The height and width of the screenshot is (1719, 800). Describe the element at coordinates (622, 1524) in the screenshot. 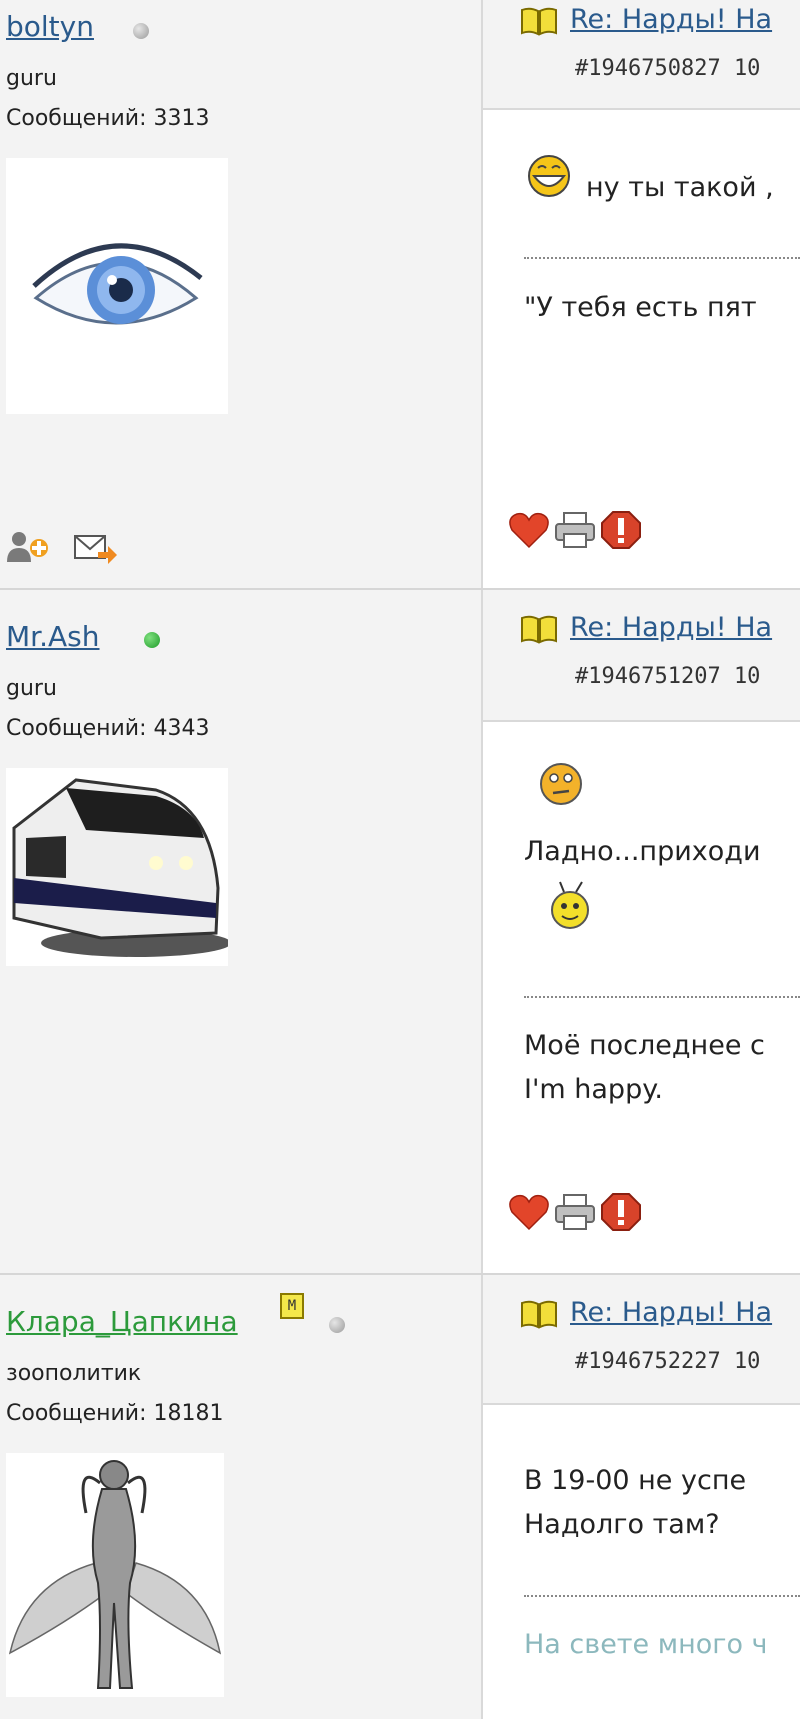

I see `post-text-line: Надолго там?` at that location.